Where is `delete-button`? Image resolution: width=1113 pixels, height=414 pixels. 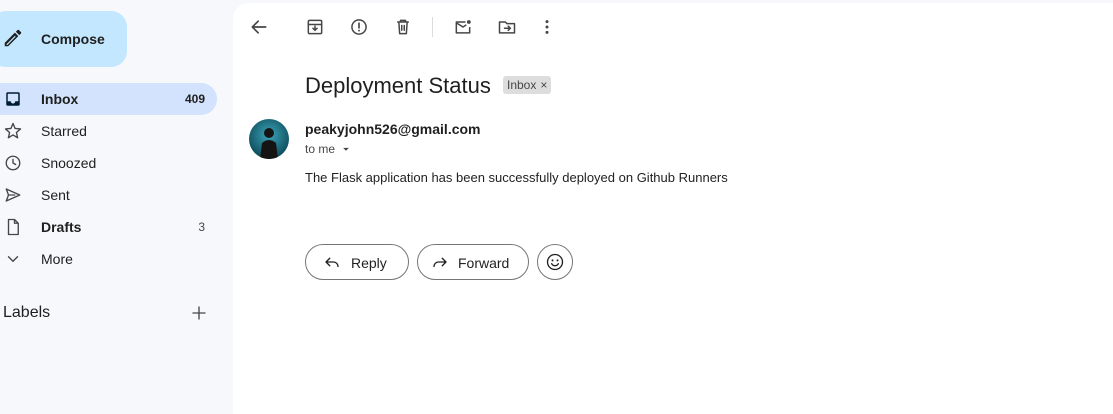
delete-button is located at coordinates (403, 27).